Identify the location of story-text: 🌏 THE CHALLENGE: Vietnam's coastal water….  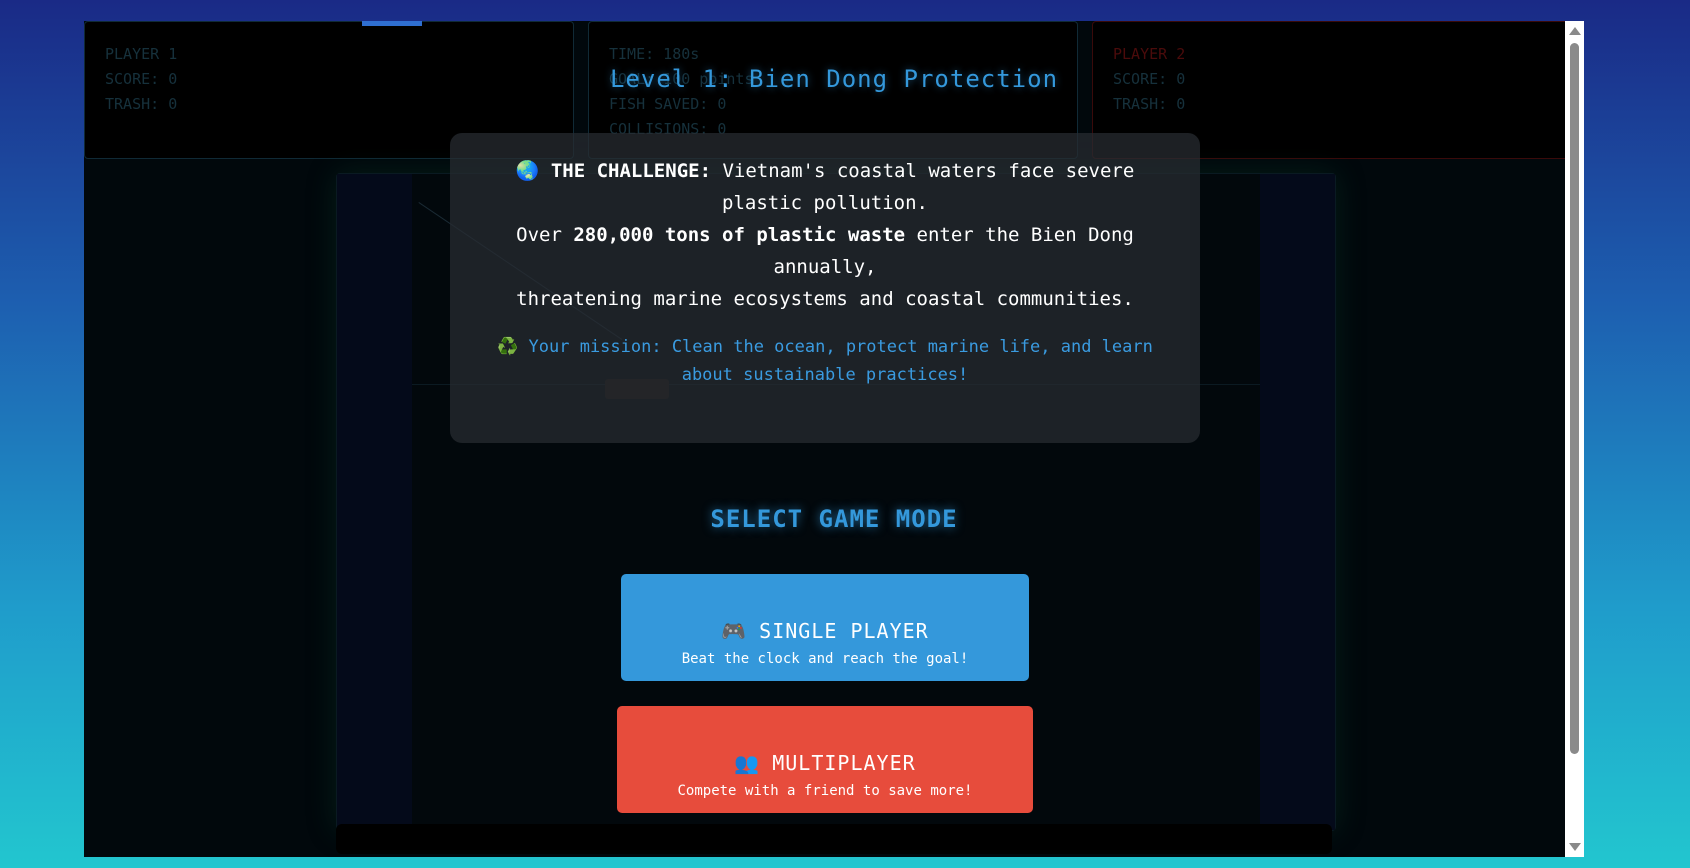
(825, 235).